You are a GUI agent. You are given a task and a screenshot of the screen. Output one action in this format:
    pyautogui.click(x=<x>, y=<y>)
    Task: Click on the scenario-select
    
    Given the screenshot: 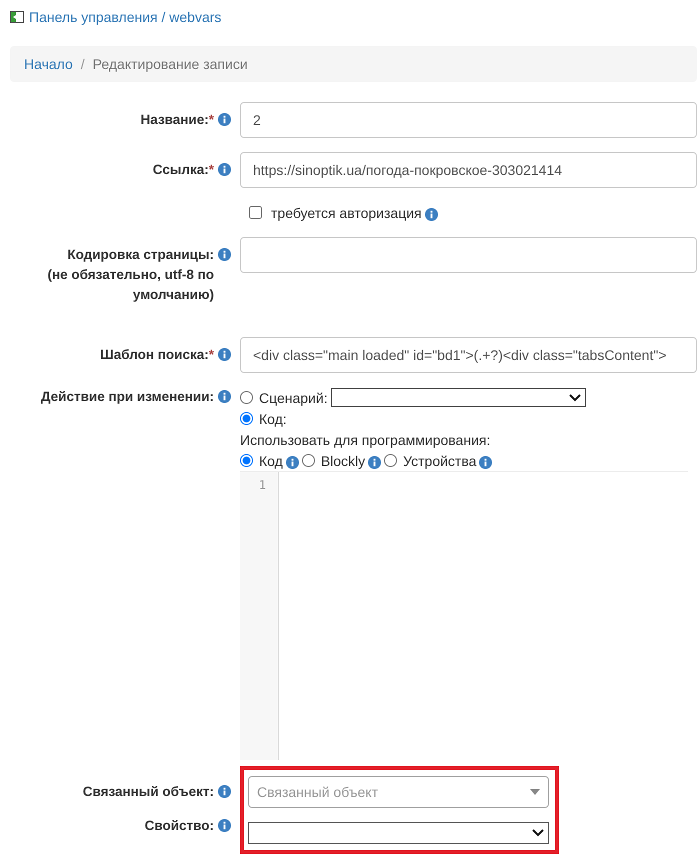 What is the action you would take?
    pyautogui.click(x=458, y=397)
    